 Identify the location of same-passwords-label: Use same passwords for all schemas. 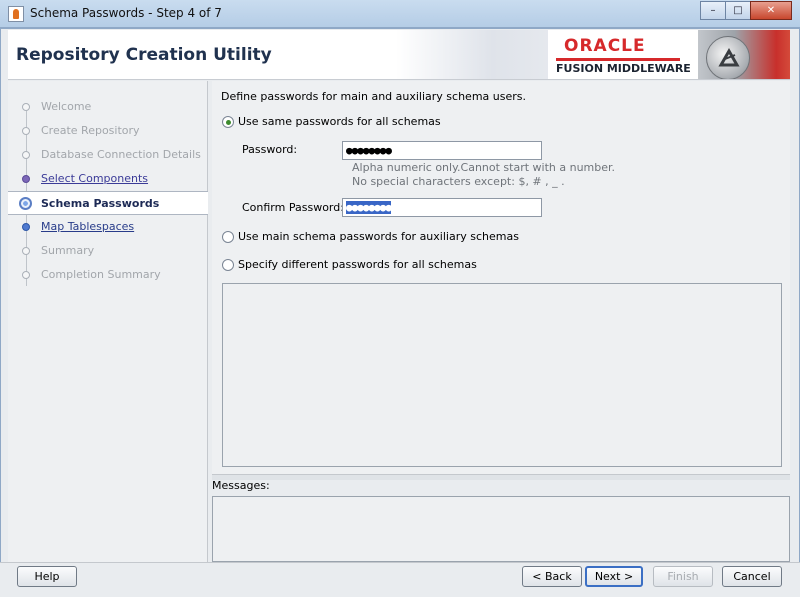
(339, 121).